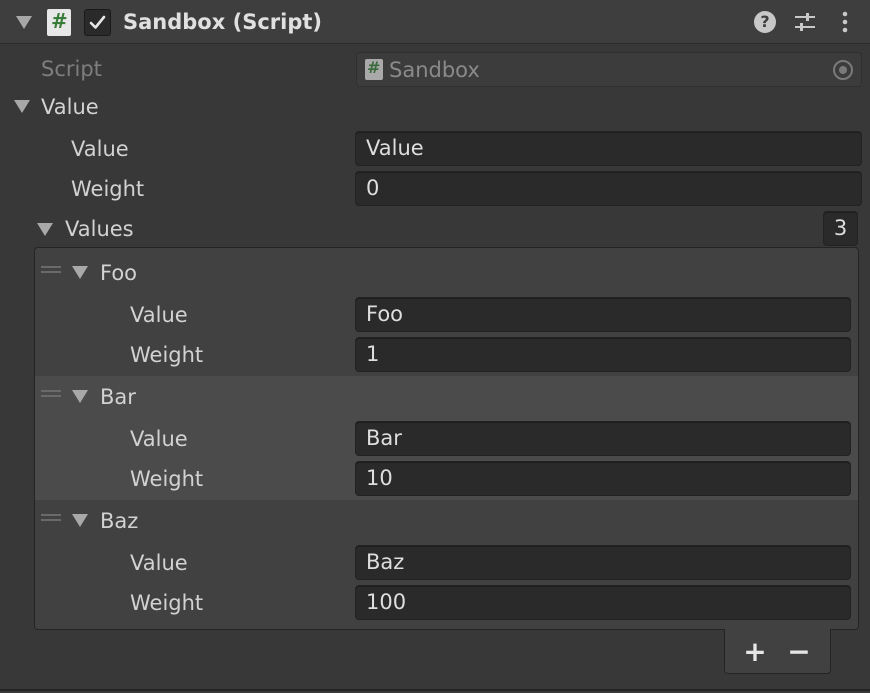 The width and height of the screenshot is (870, 693). I want to click on value-weight-label: Weight, so click(108, 189).